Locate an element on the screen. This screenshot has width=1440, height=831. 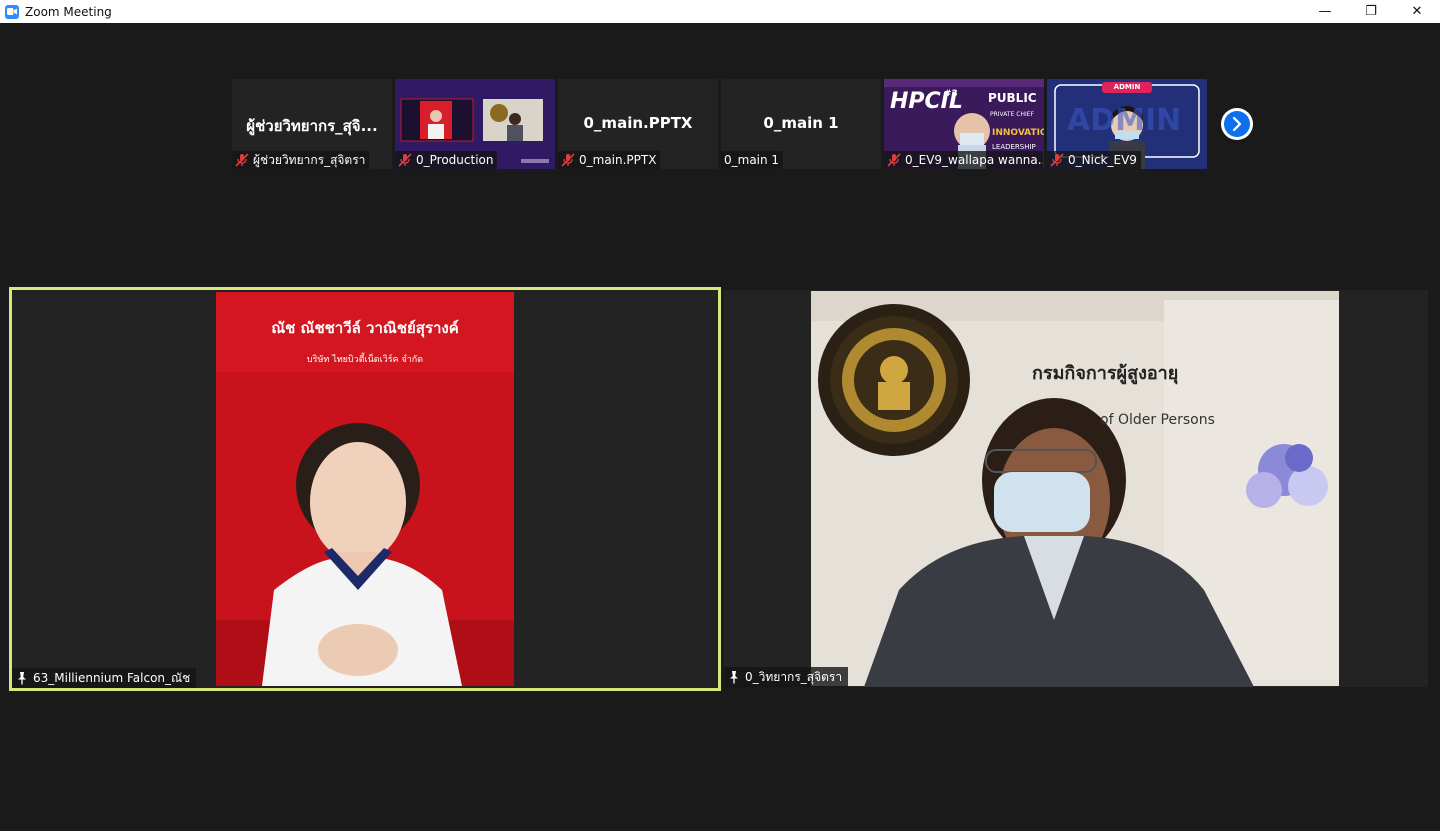
participant-name-display: 0_main 1 is located at coordinates (801, 123).